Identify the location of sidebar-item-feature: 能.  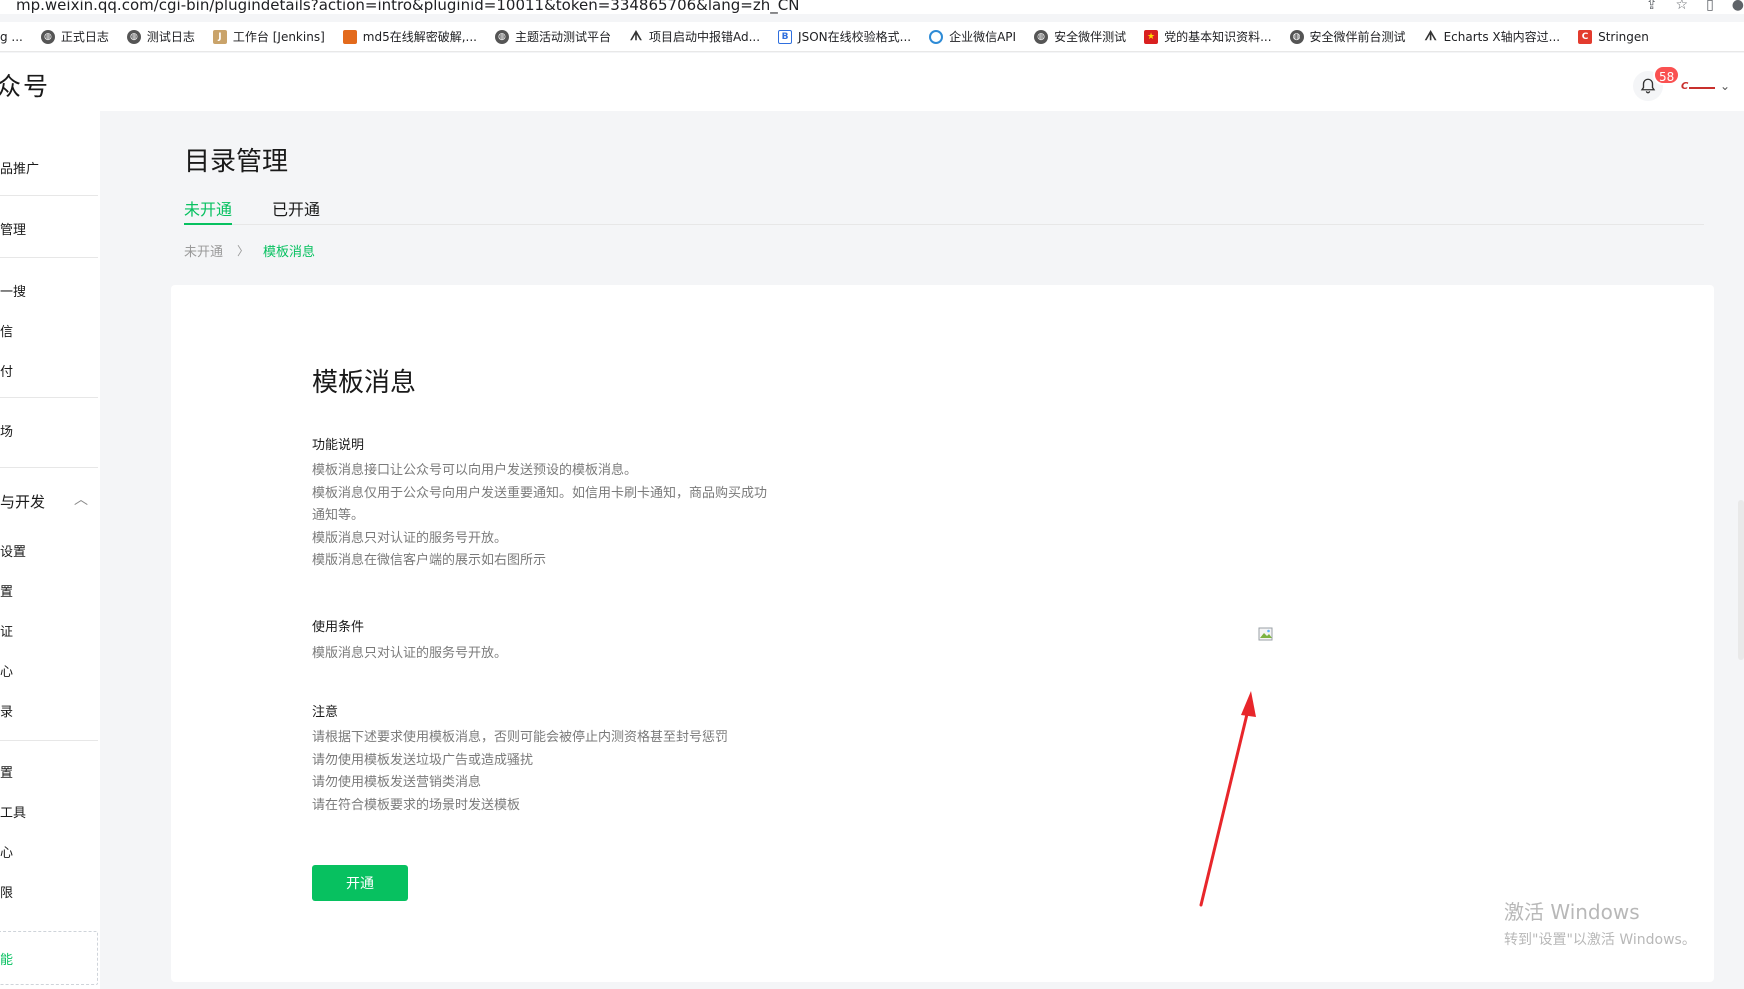
(6, 958).